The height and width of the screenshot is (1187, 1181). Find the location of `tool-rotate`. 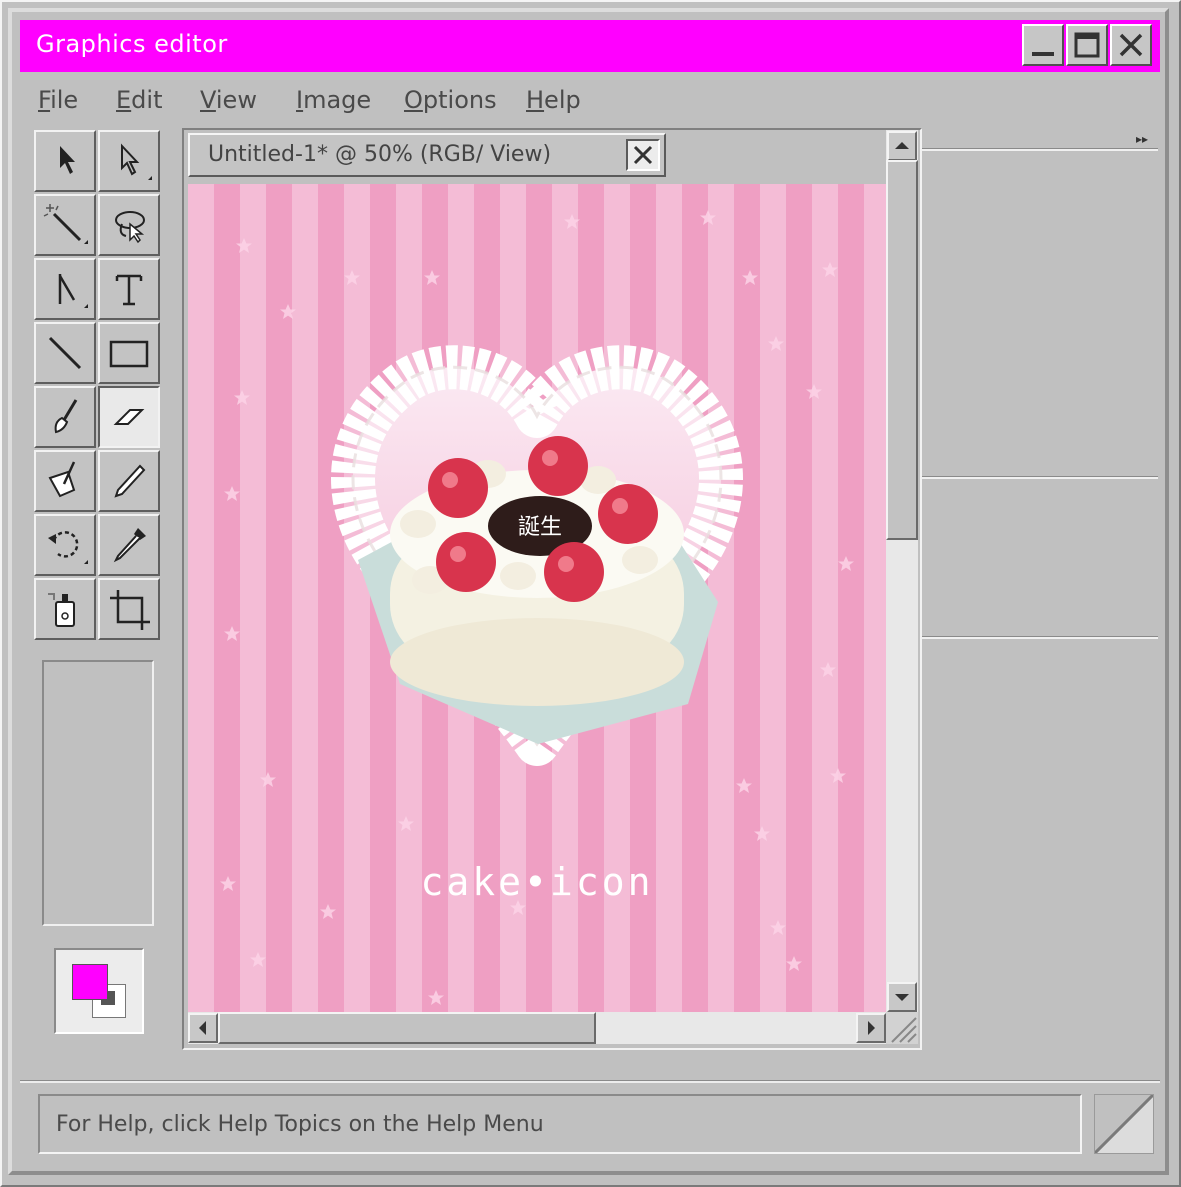

tool-rotate is located at coordinates (65, 545).